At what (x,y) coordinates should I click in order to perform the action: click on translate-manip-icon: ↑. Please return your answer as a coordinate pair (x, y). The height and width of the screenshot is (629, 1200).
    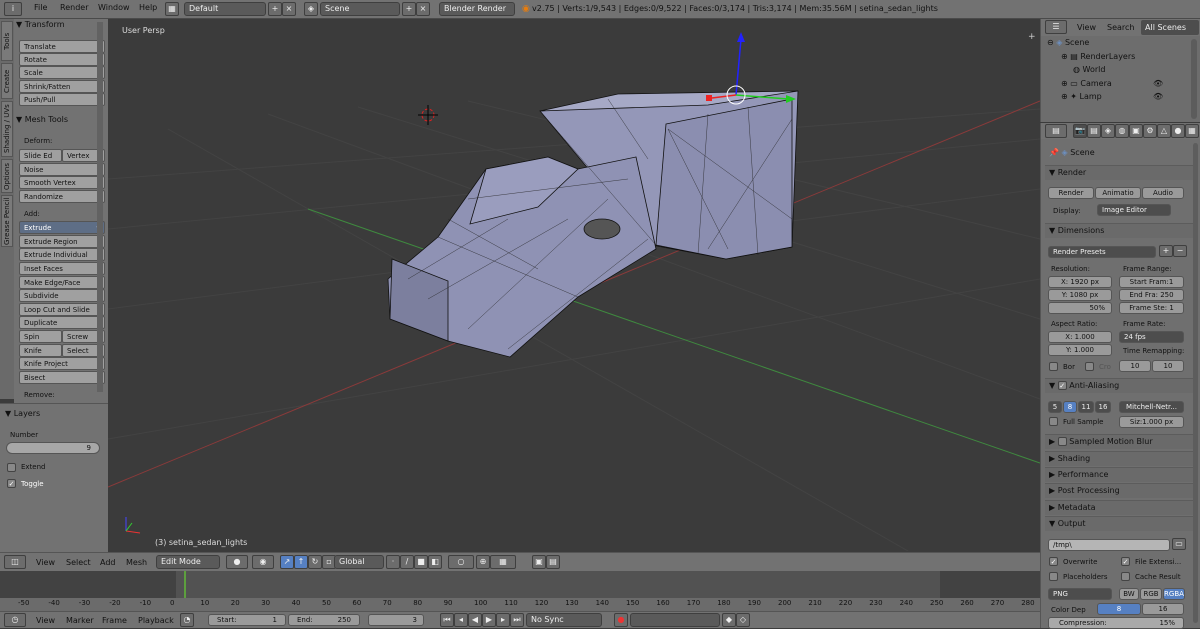
    Looking at the image, I should click on (301, 562).